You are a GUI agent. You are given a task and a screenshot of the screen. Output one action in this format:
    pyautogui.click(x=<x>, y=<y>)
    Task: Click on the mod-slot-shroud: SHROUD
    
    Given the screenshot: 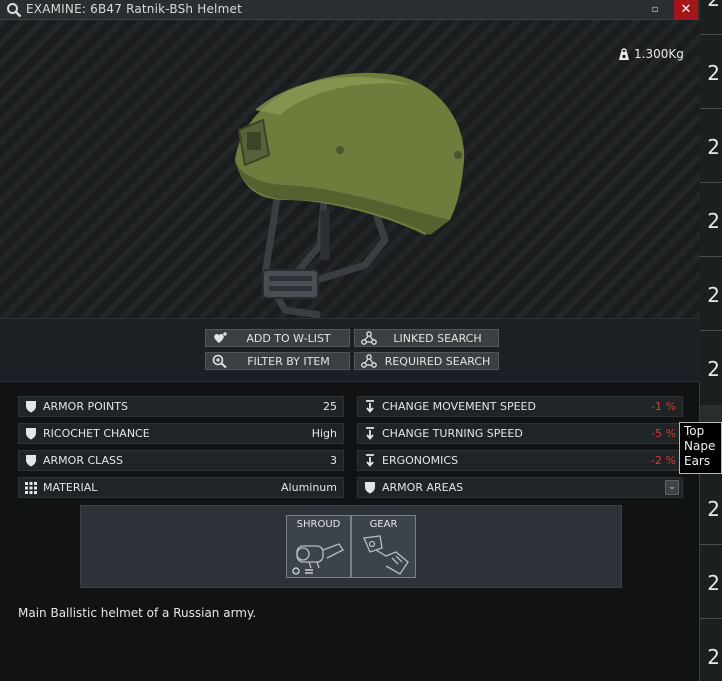 What is the action you would take?
    pyautogui.click(x=318, y=546)
    